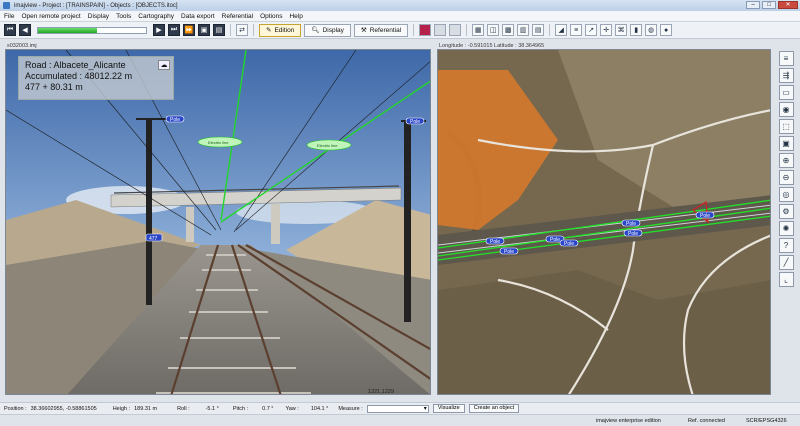 The width and height of the screenshot is (800, 426). I want to click on yaw-value: 104.1 °, so click(319, 408).